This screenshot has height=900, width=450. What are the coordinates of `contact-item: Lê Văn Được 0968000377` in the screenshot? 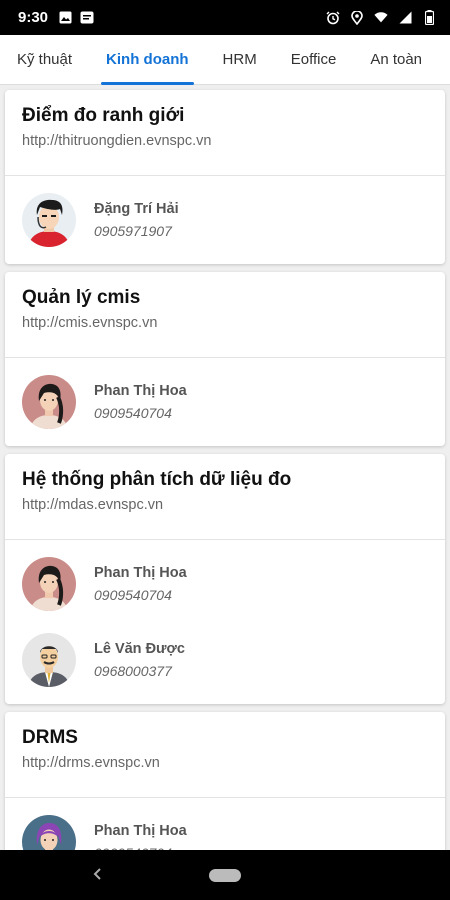 It's located at (225, 660).